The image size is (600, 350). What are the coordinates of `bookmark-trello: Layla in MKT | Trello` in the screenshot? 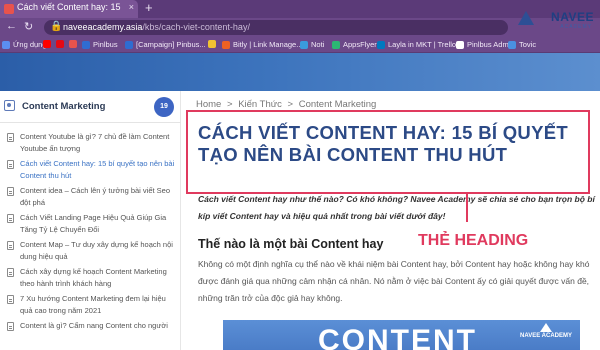 It's located at (416, 44).